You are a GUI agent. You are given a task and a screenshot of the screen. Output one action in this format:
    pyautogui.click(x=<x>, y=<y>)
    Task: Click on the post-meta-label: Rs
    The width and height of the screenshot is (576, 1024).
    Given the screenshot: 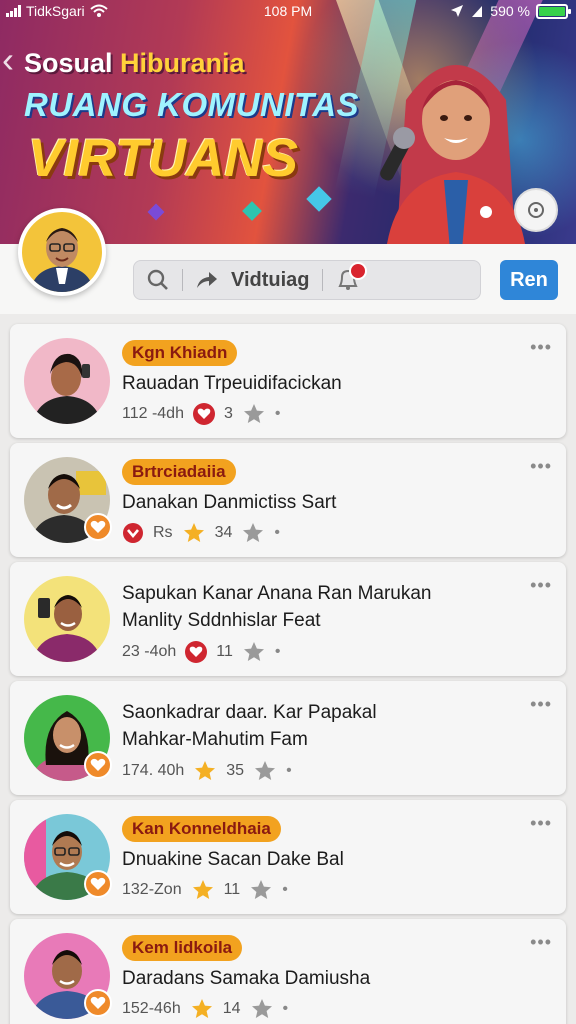 What is the action you would take?
    pyautogui.click(x=163, y=532)
    